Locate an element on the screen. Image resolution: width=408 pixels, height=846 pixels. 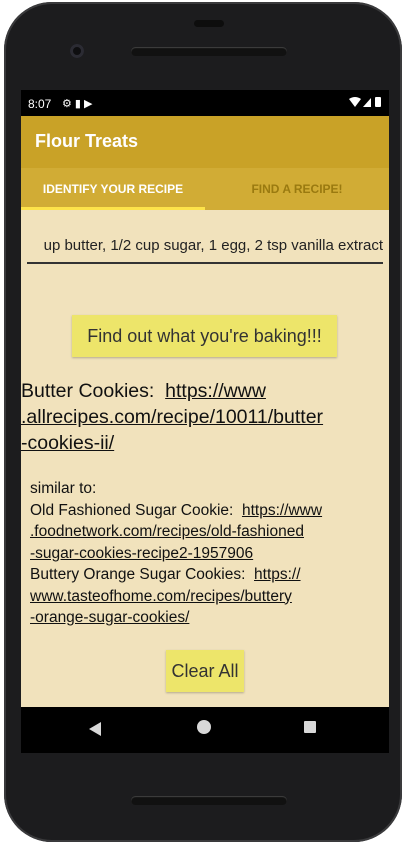
similar-item-2: Buttery Orange Sugar Cookies: https:// is located at coordinates (207, 575).